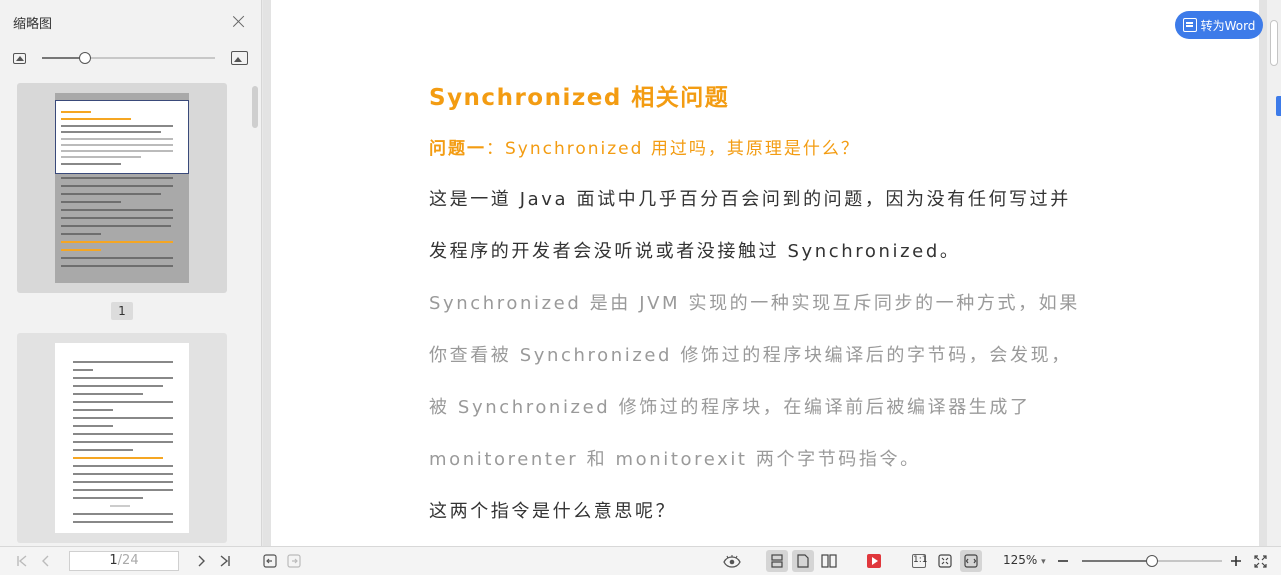  I want to click on close-icon, so click(239, 22).